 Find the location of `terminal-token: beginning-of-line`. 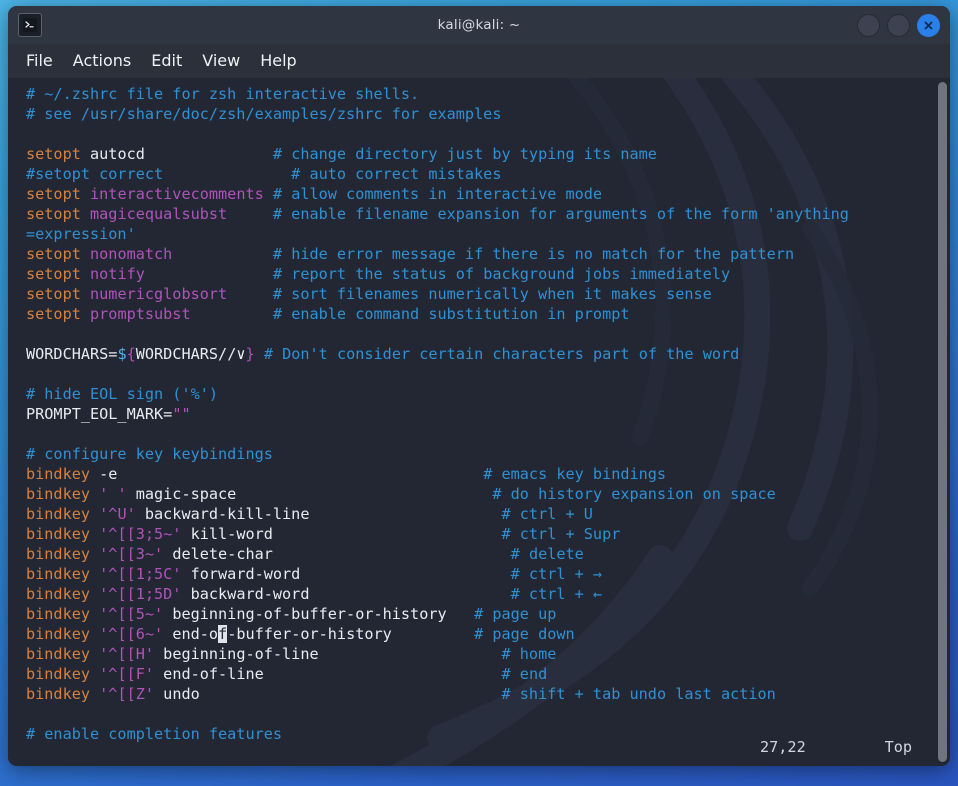

terminal-token: beginning-of-line is located at coordinates (236, 654).